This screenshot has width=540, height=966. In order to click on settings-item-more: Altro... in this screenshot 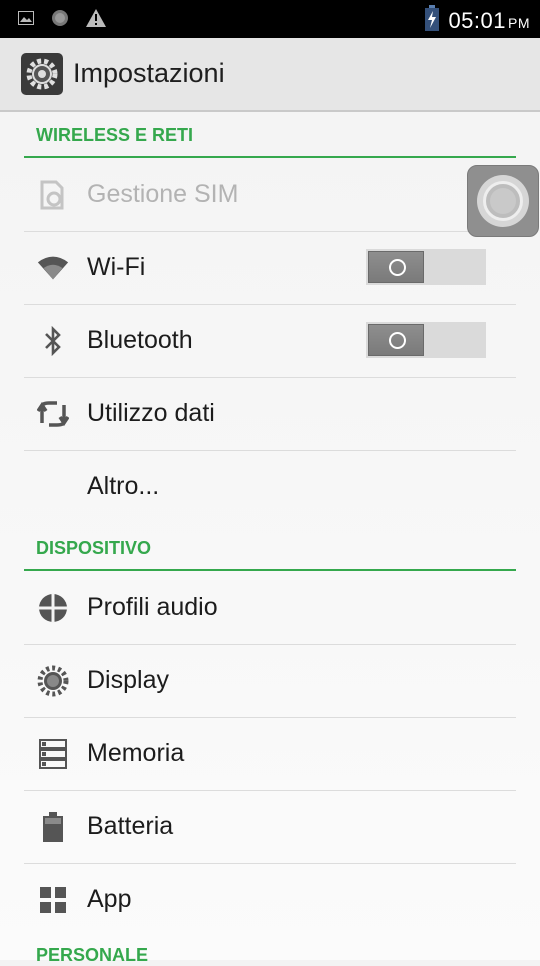, I will do `click(270, 486)`.